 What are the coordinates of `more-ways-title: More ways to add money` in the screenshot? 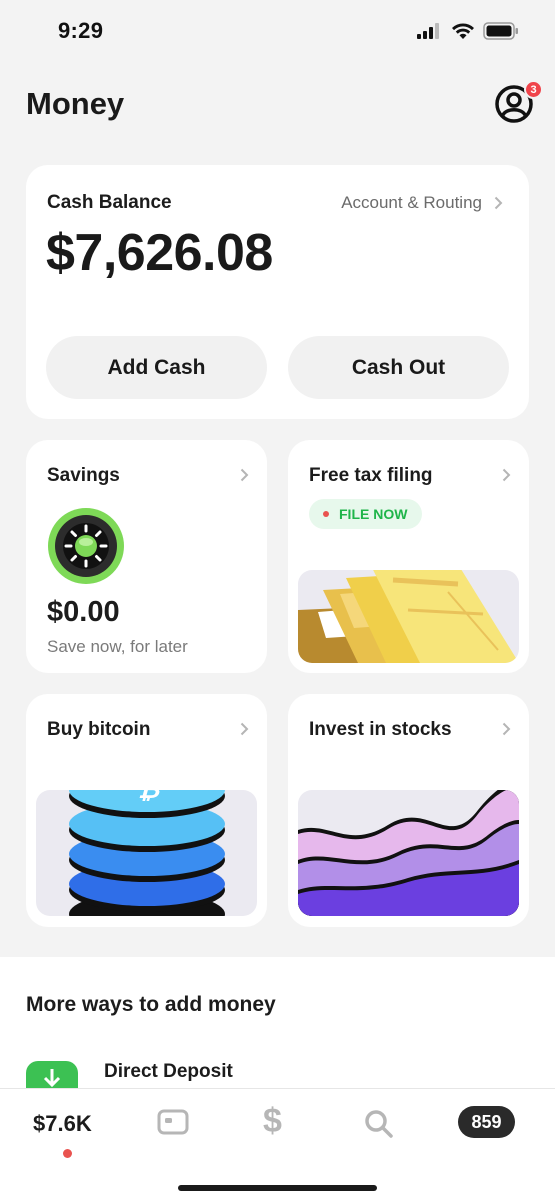 It's located at (151, 1004).